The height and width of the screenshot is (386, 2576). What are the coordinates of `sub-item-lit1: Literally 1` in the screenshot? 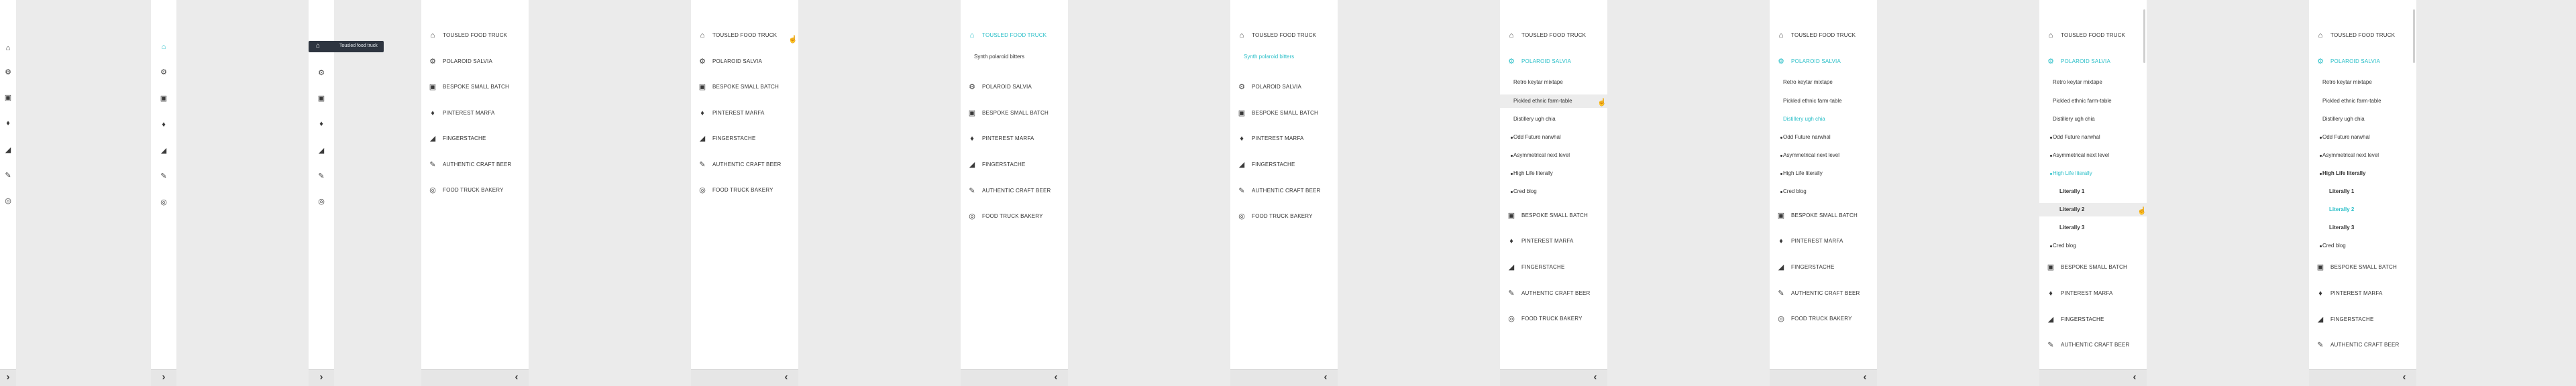 It's located at (2341, 191).